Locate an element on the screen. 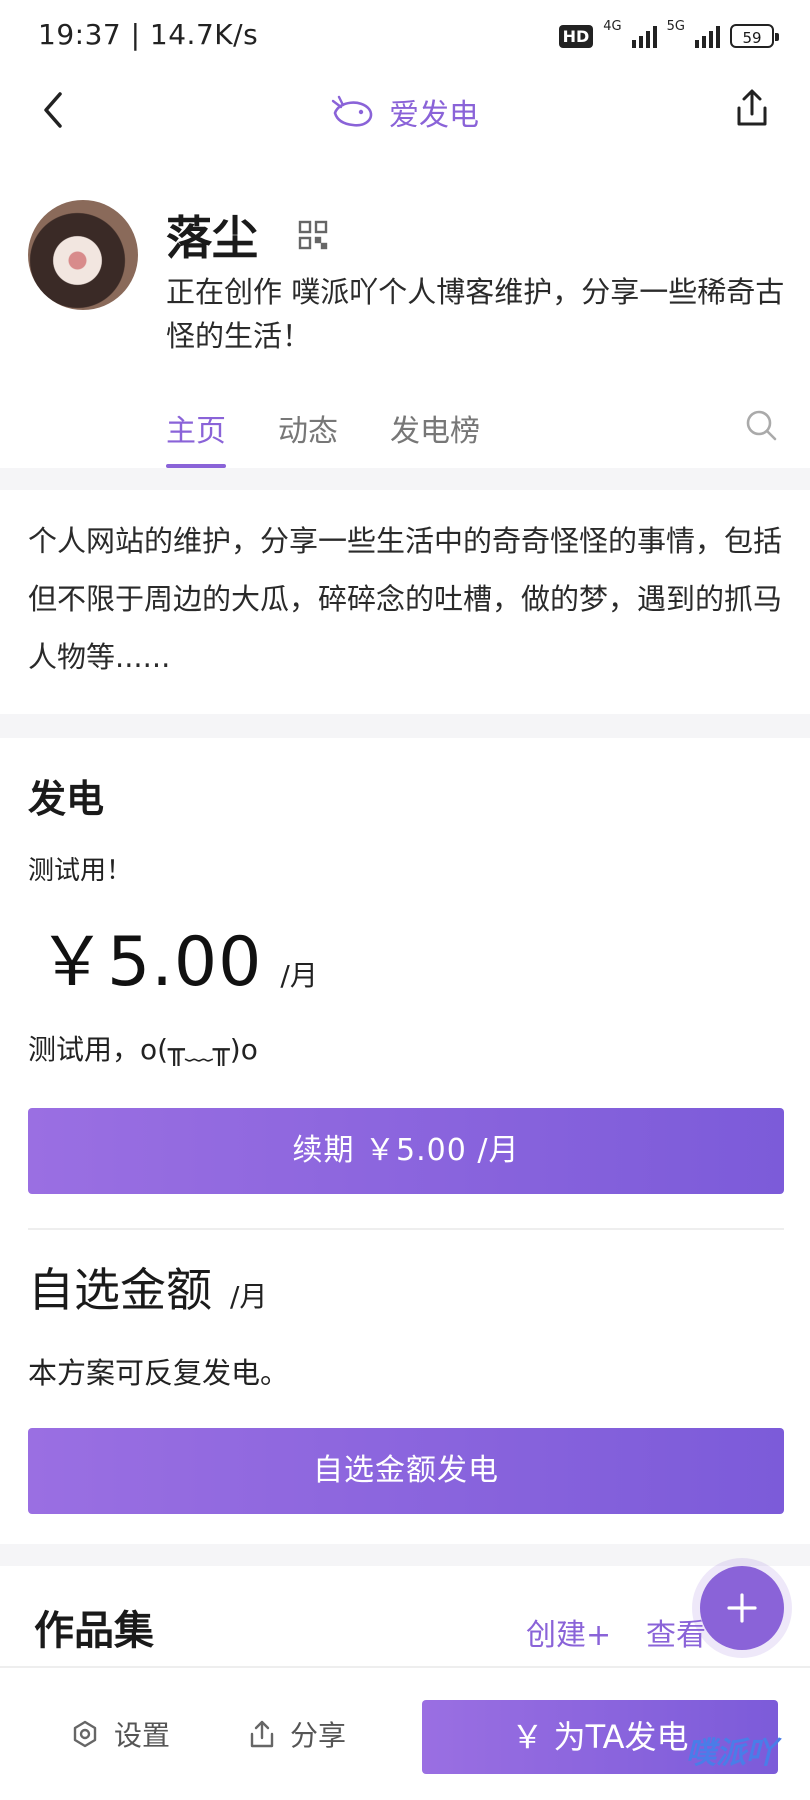 This screenshot has width=810, height=1800. gear-icon is located at coordinates (85, 1734).